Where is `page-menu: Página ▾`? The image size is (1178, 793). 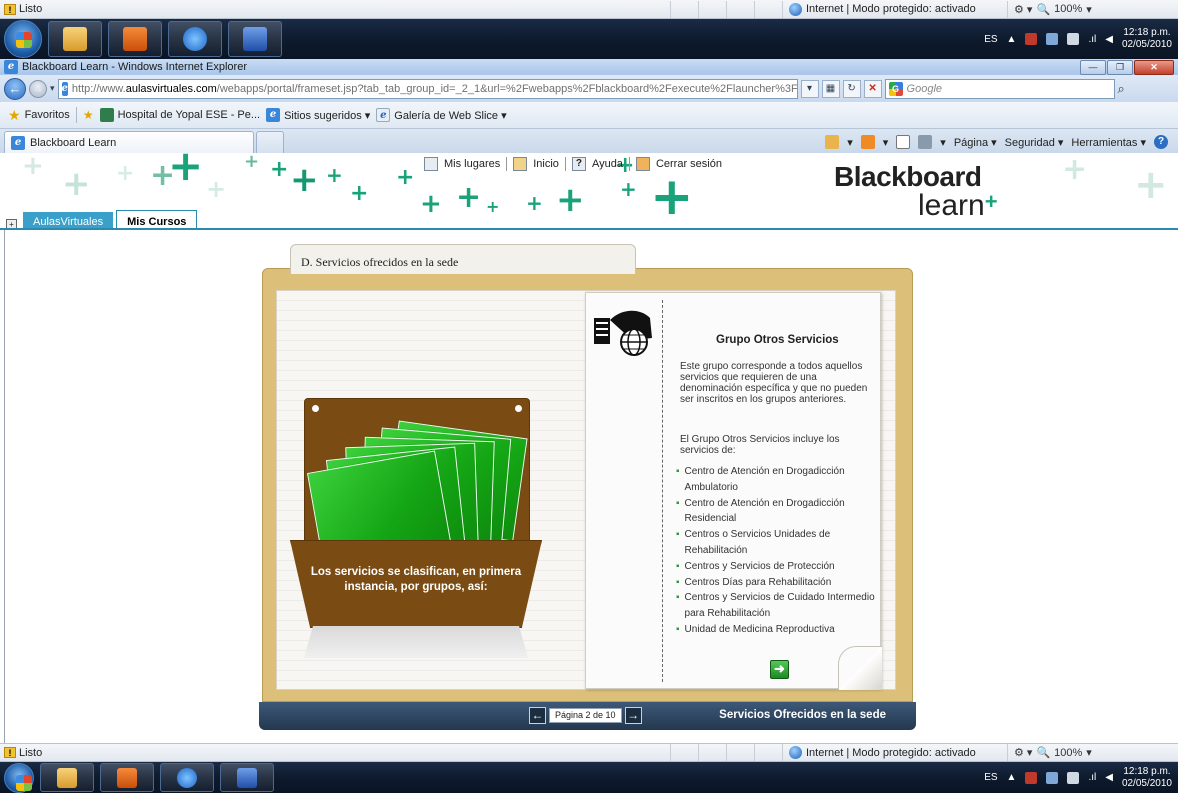 page-menu: Página ▾ is located at coordinates (975, 142).